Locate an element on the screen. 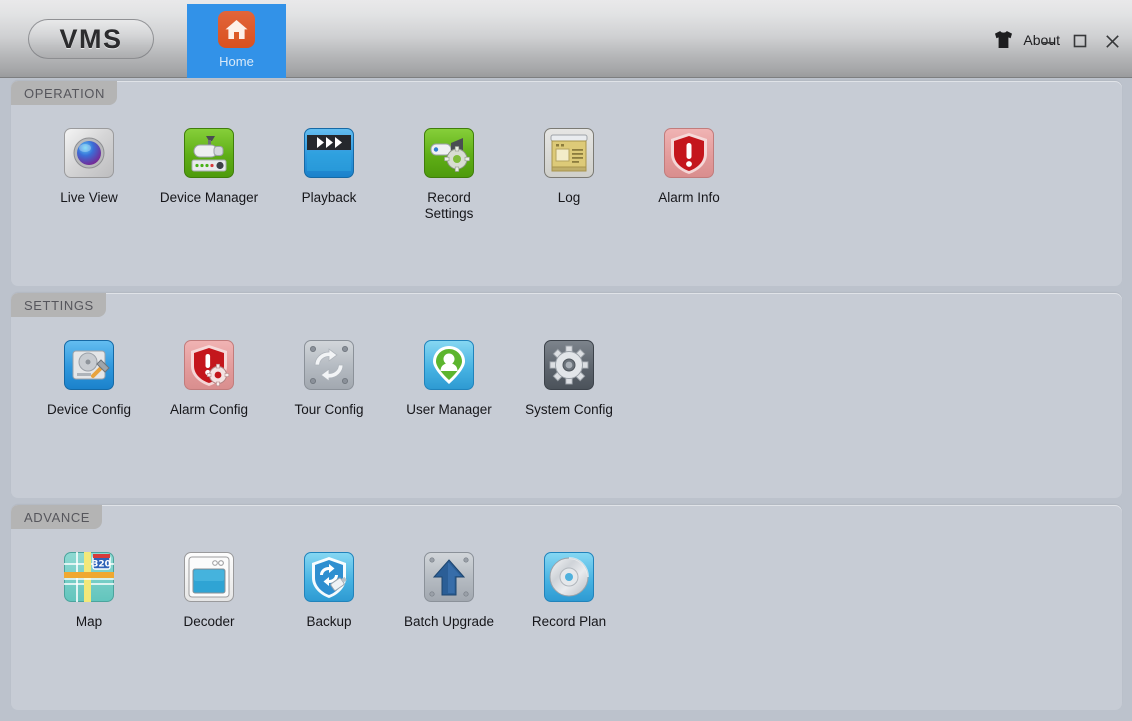 This screenshot has width=1132, height=721. app-icon-playback: Playback is located at coordinates (329, 175).